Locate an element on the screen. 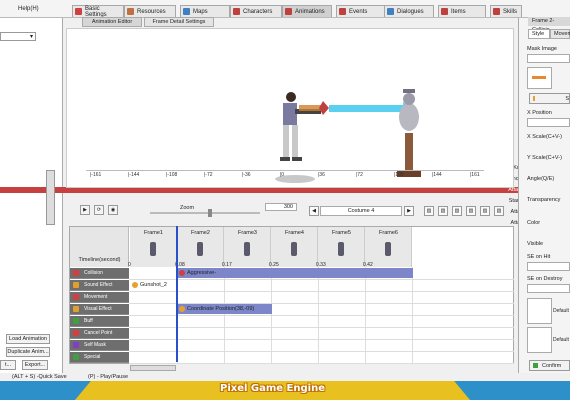  list-scrollbar is located at coordinates (50, 197).